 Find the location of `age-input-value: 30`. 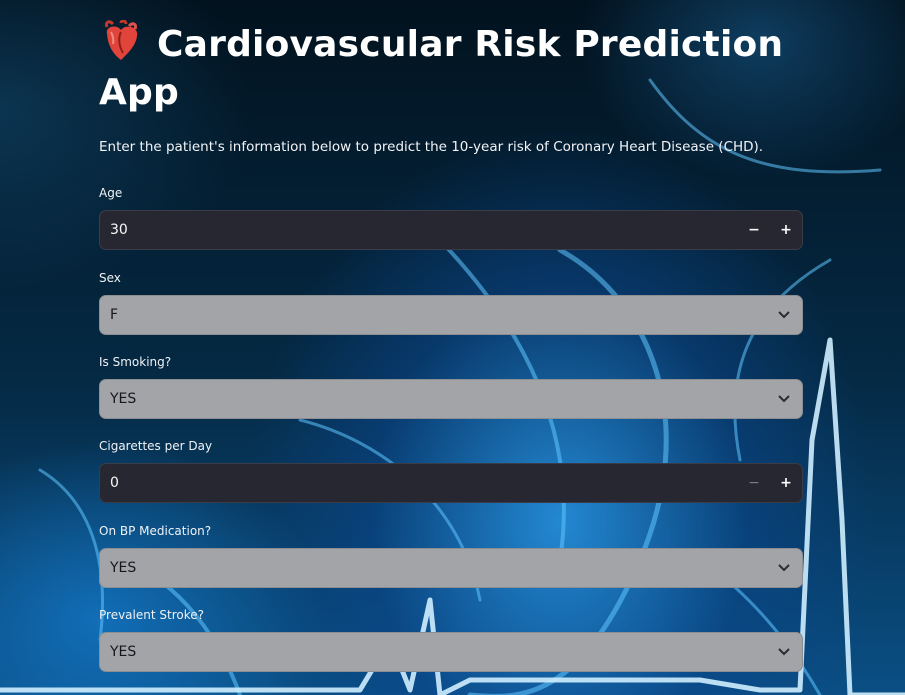

age-input-value: 30 is located at coordinates (419, 230).